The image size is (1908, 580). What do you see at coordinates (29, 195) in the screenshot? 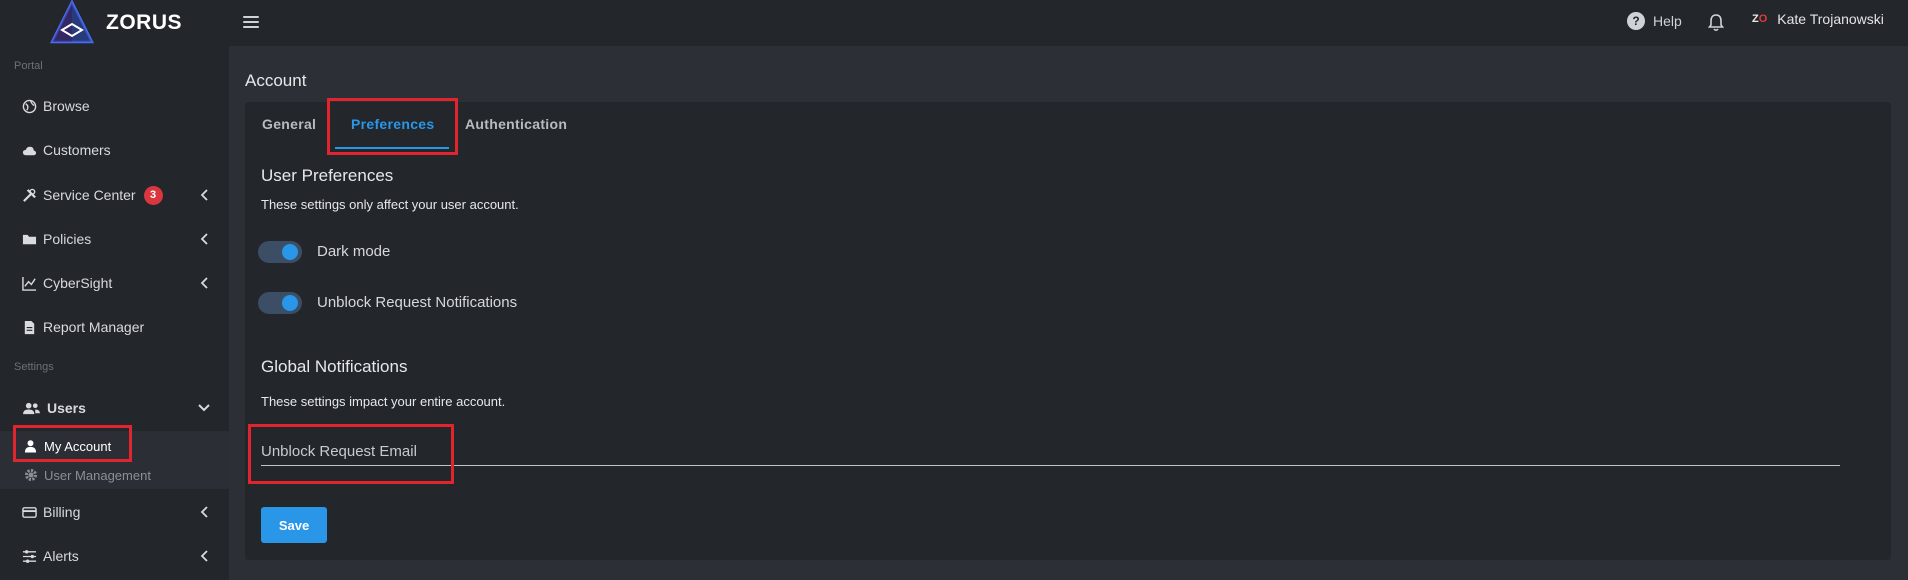
I see `tools-icon` at bounding box center [29, 195].